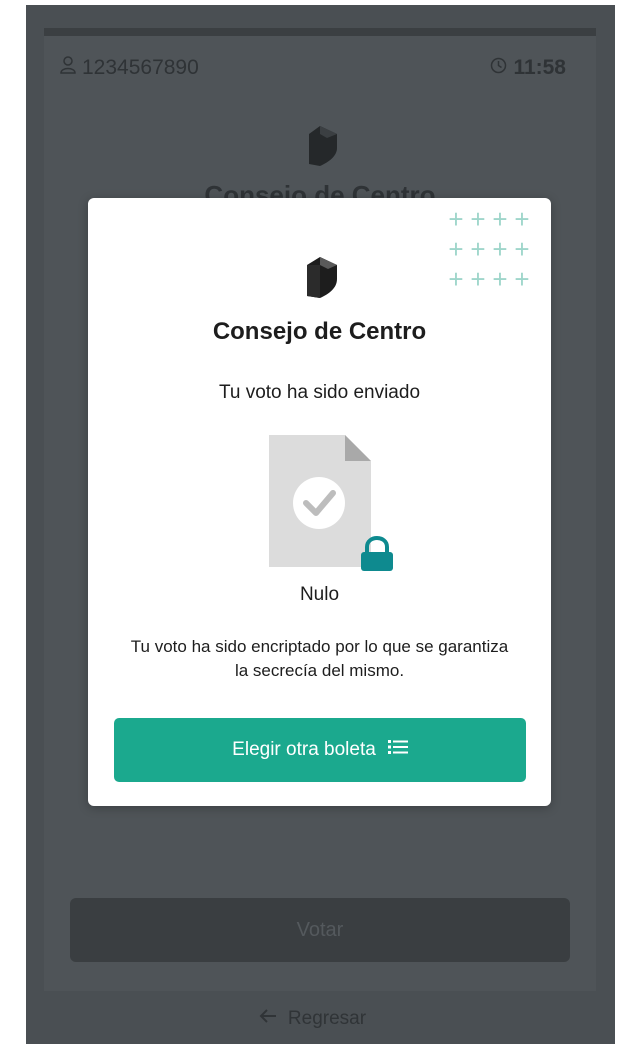 This screenshot has width=624, height=1044. I want to click on vote-sent-message: Tu voto ha sido enviado, so click(319, 392).